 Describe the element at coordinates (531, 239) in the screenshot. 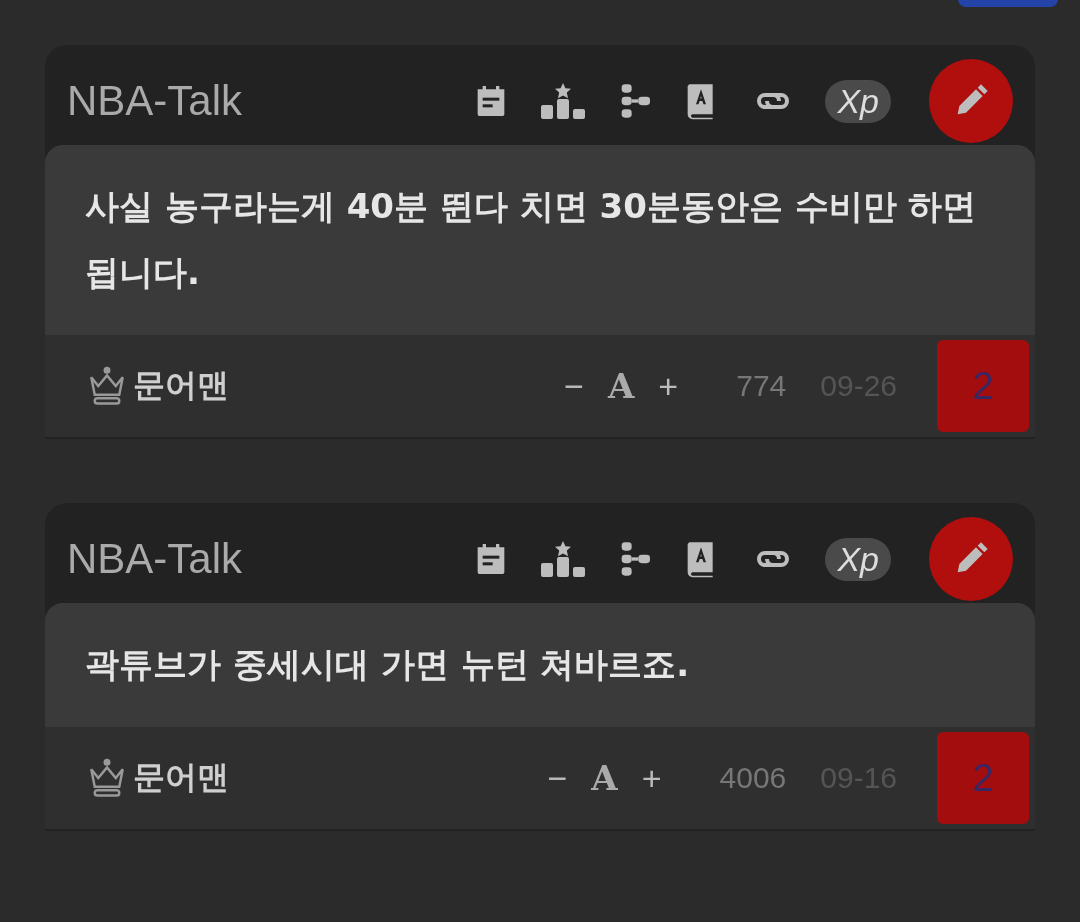

I see `post-text: 사실 농구라는게 40분 뛴다 치면 30분동안은 수비만 하면 됩니다.` at that location.